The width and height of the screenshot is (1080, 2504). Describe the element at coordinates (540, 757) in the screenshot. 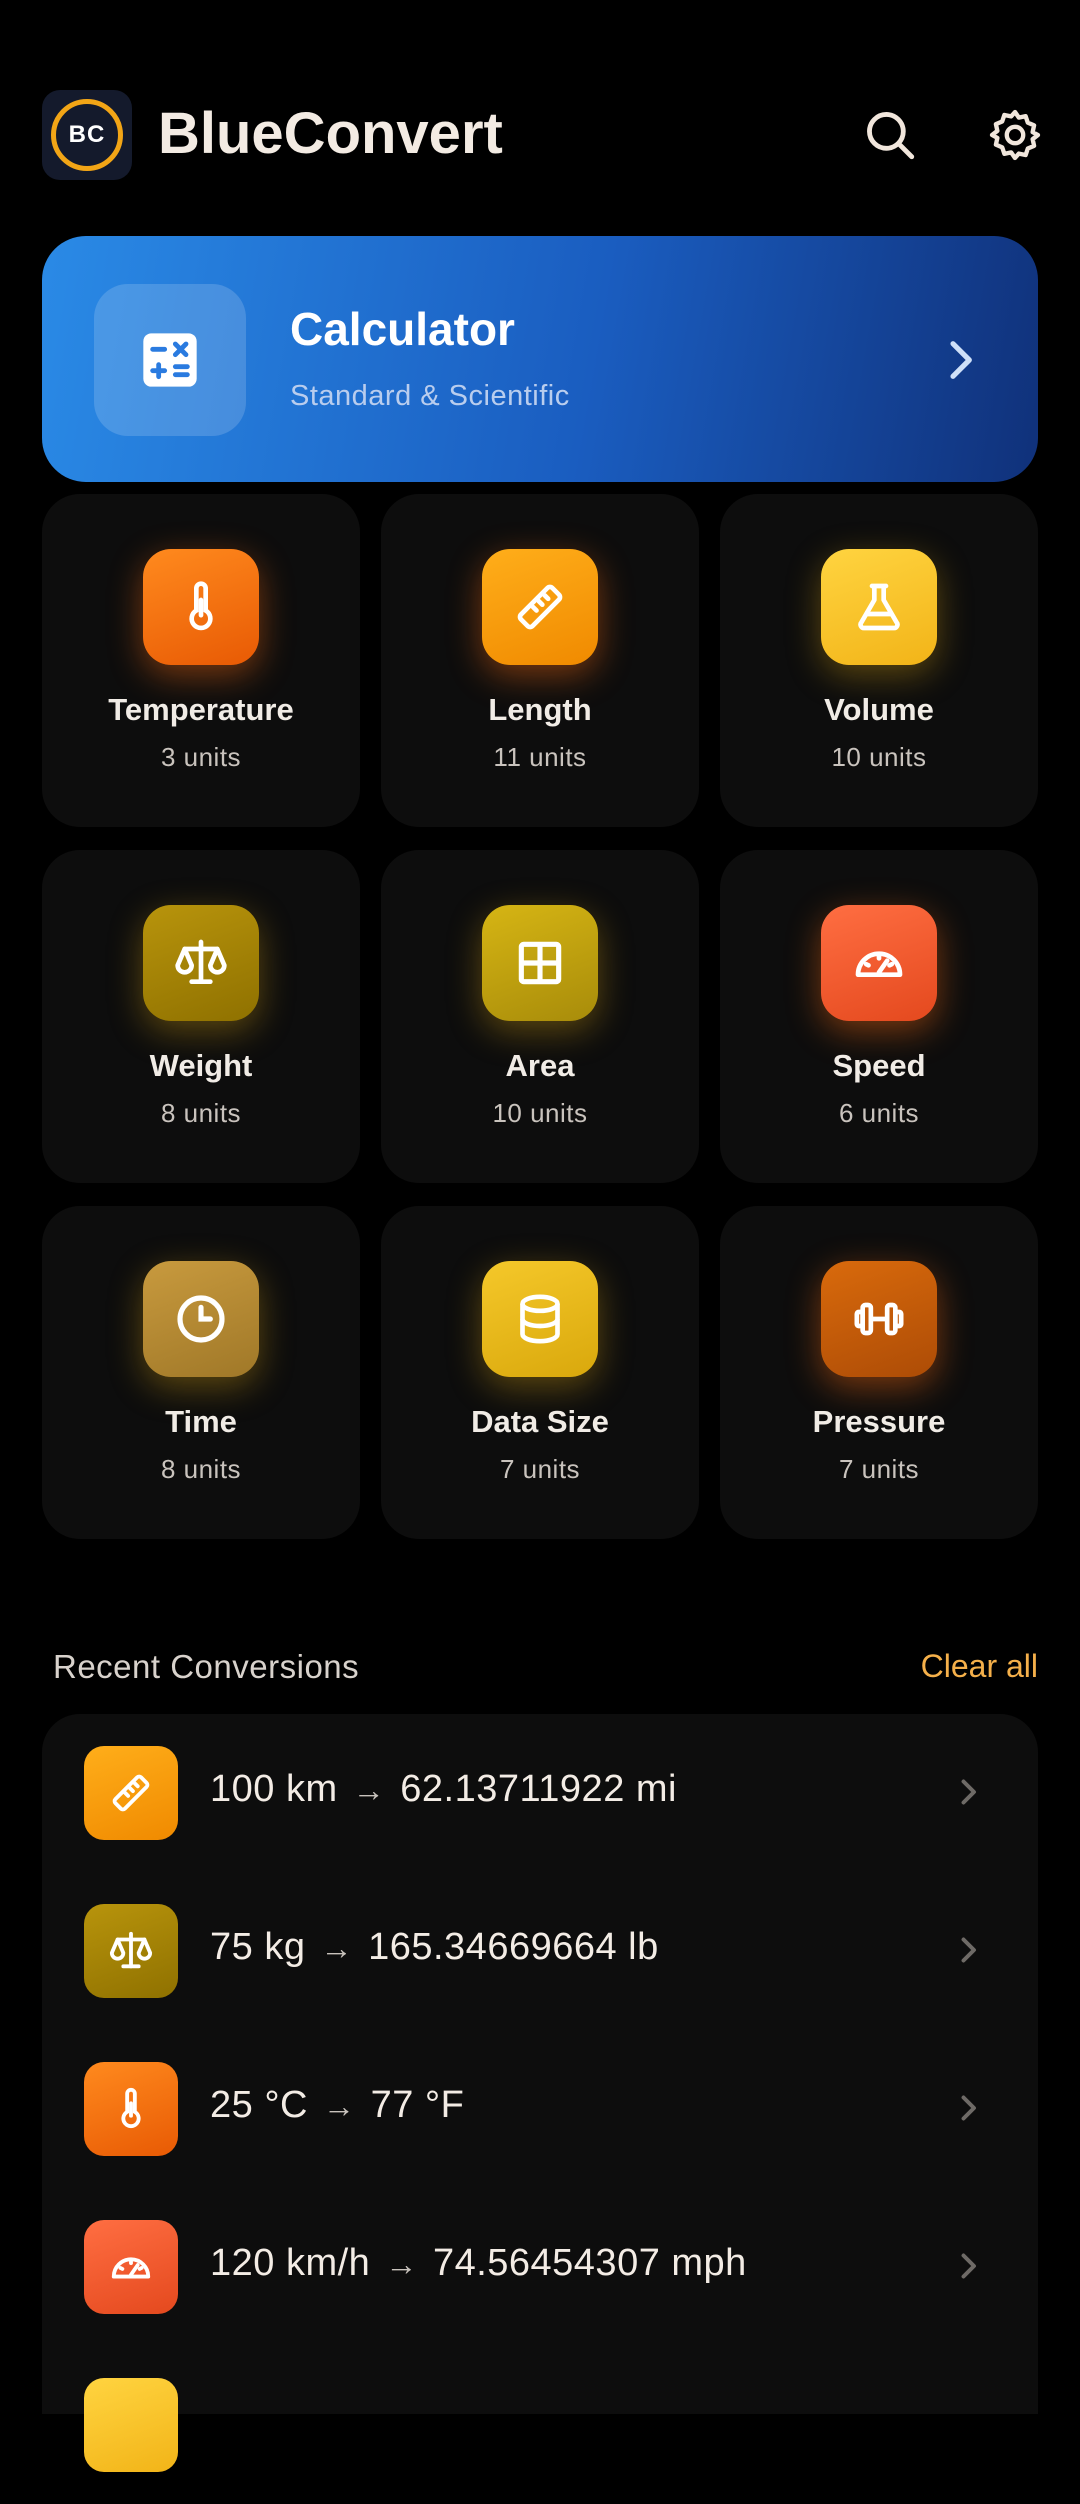

I see `tile-units: 11 units` at that location.